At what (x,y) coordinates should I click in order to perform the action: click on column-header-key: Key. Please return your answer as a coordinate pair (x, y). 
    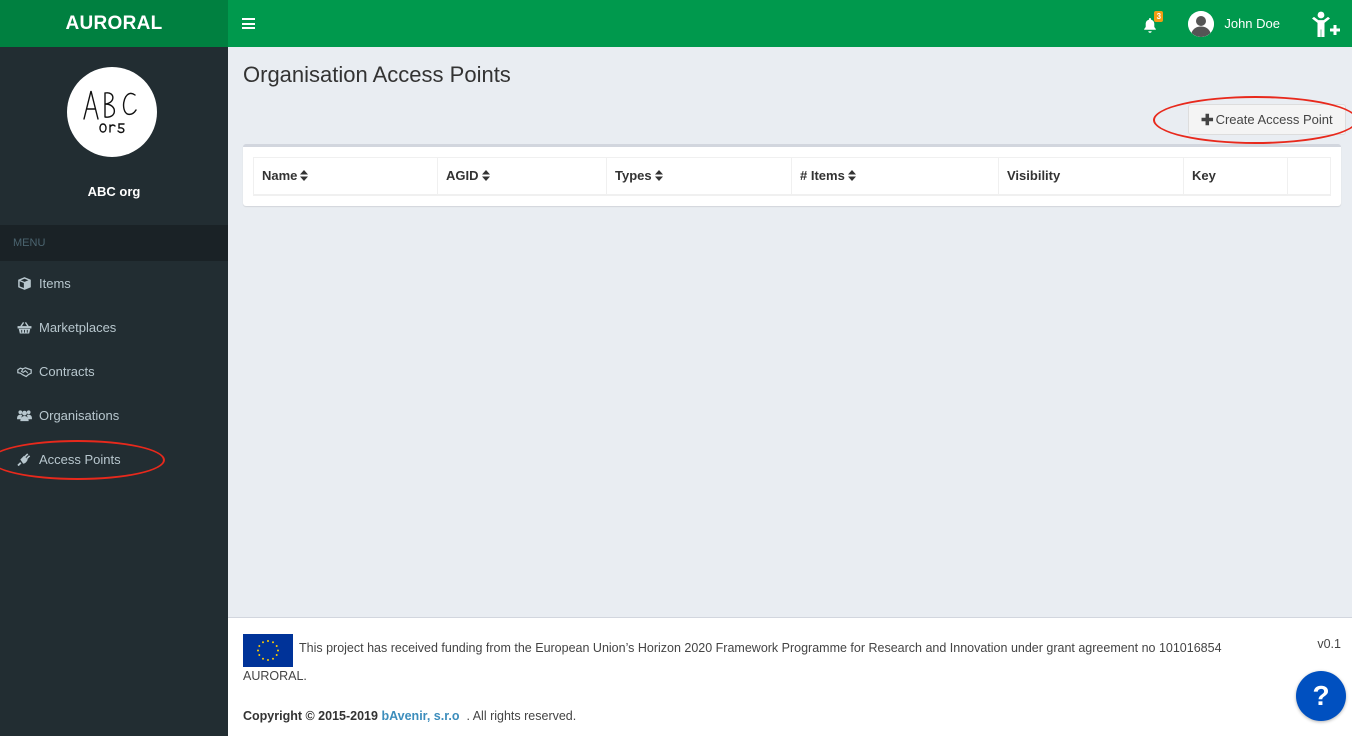
    Looking at the image, I should click on (1235, 176).